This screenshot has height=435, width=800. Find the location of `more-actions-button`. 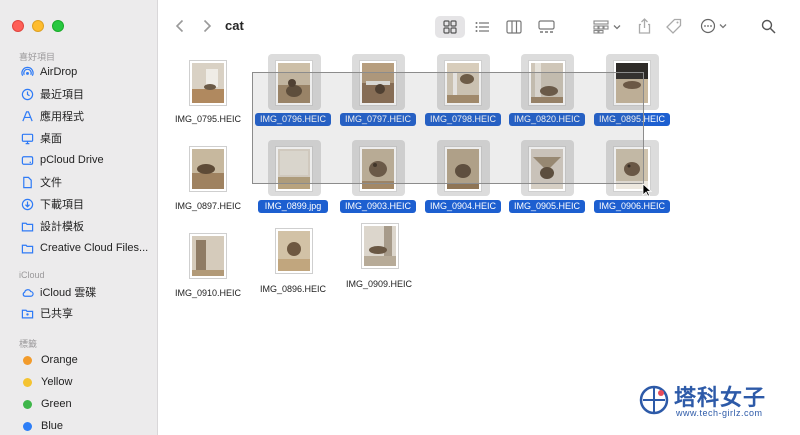

more-actions-button is located at coordinates (713, 26).